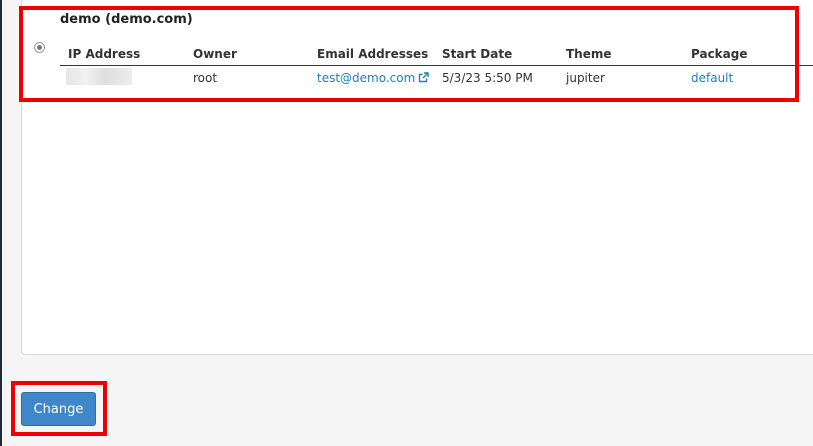 The image size is (813, 446). Describe the element at coordinates (1, 223) in the screenshot. I see `window-left-edge` at that location.